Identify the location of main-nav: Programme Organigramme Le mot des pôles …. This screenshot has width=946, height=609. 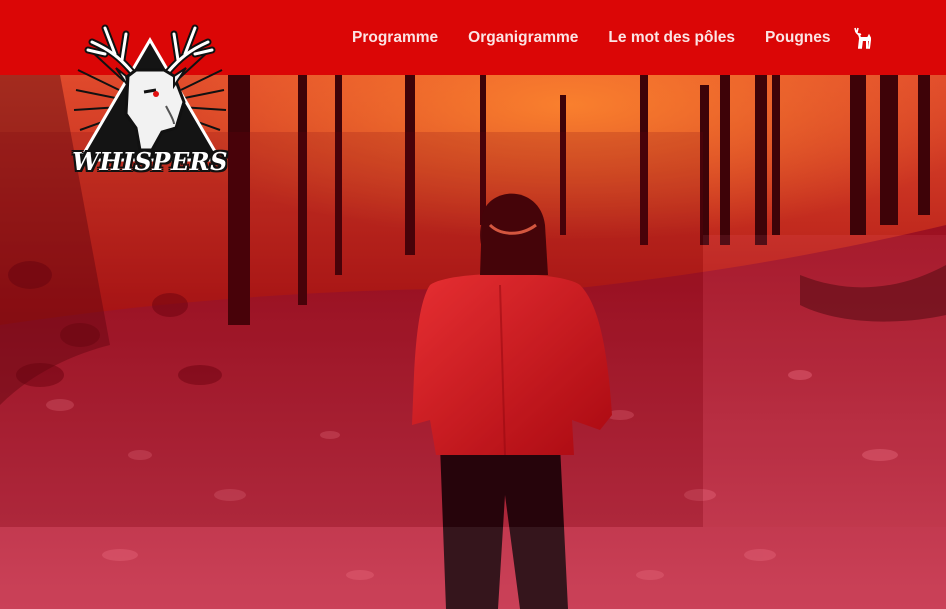
(591, 37).